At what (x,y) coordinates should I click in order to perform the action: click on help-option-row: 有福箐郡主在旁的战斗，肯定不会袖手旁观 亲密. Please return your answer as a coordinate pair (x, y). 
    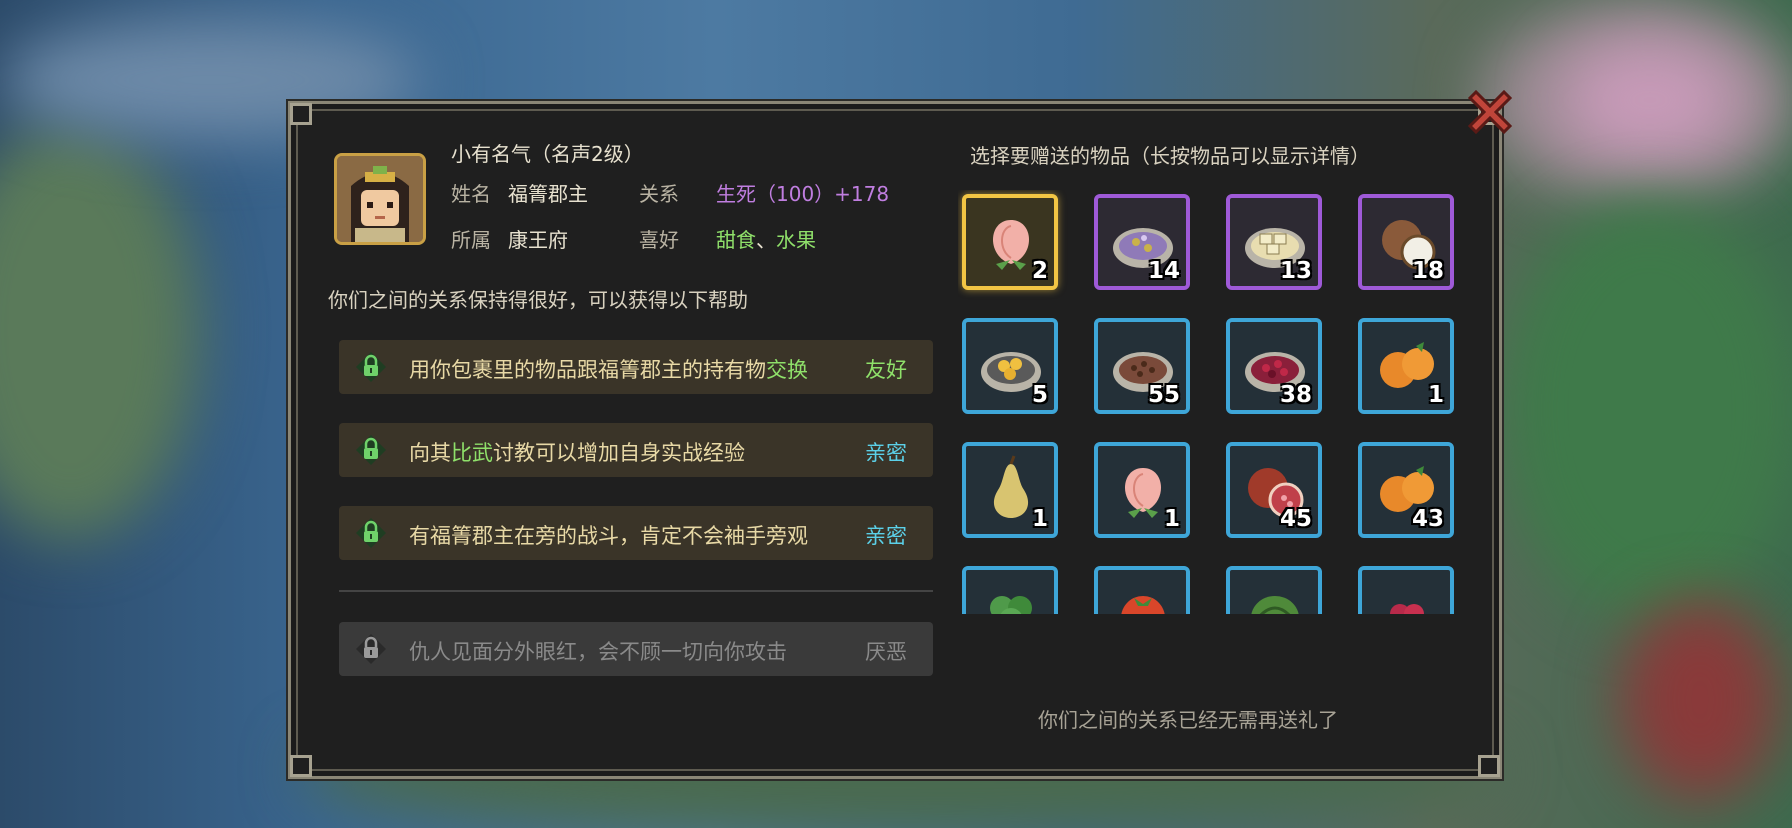
    Looking at the image, I should click on (636, 533).